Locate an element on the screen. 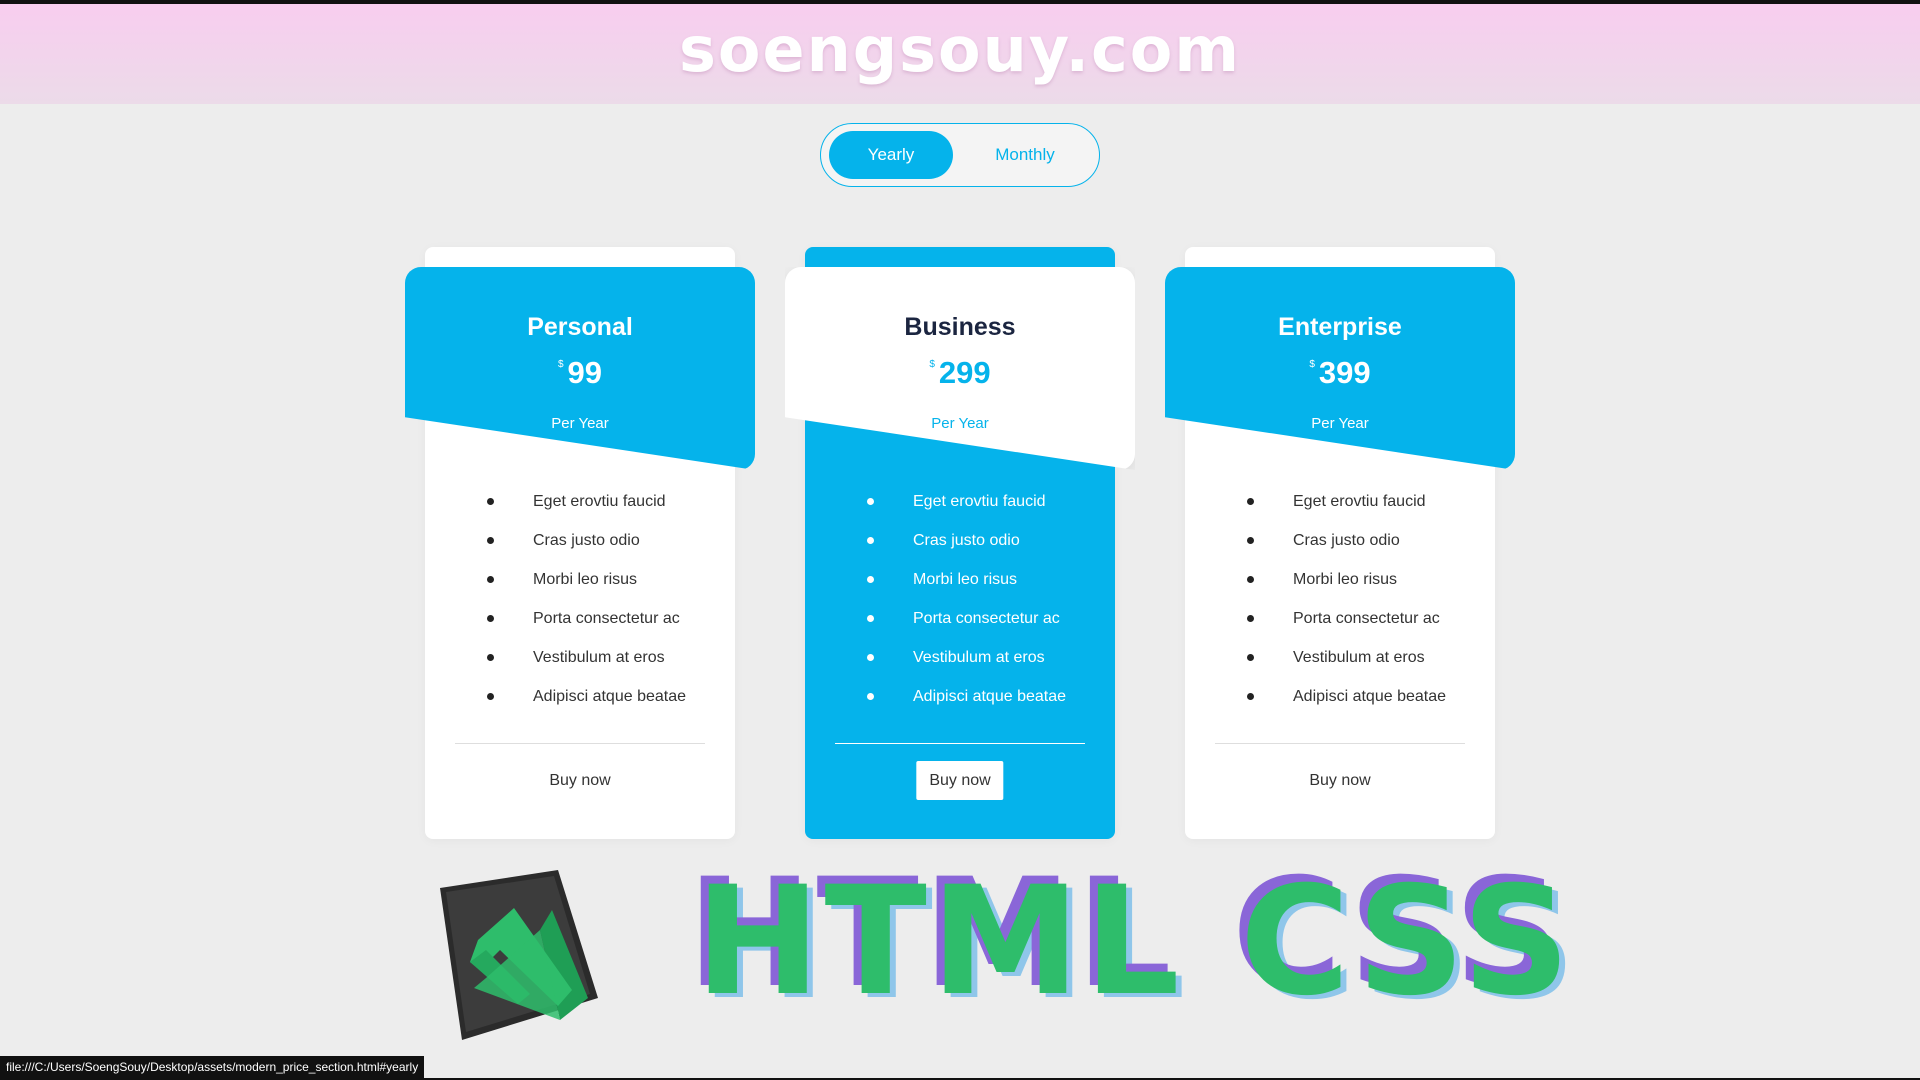  toggle-yearly-button: Yearly is located at coordinates (891, 155).